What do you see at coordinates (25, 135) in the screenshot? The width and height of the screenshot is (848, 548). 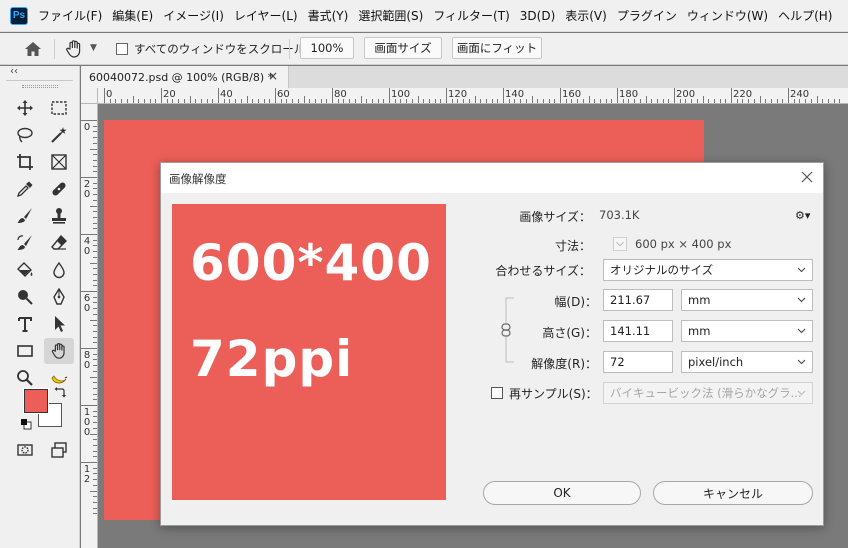 I see `lasso-tool-icon` at bounding box center [25, 135].